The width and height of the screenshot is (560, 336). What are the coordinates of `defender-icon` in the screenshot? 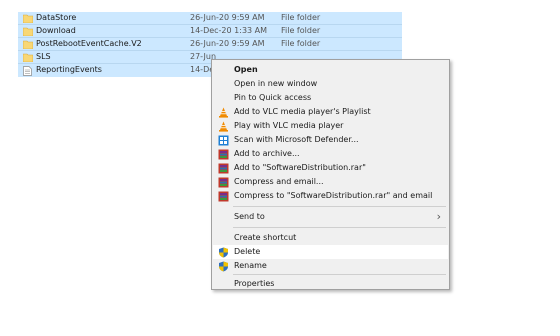 It's located at (223, 140).